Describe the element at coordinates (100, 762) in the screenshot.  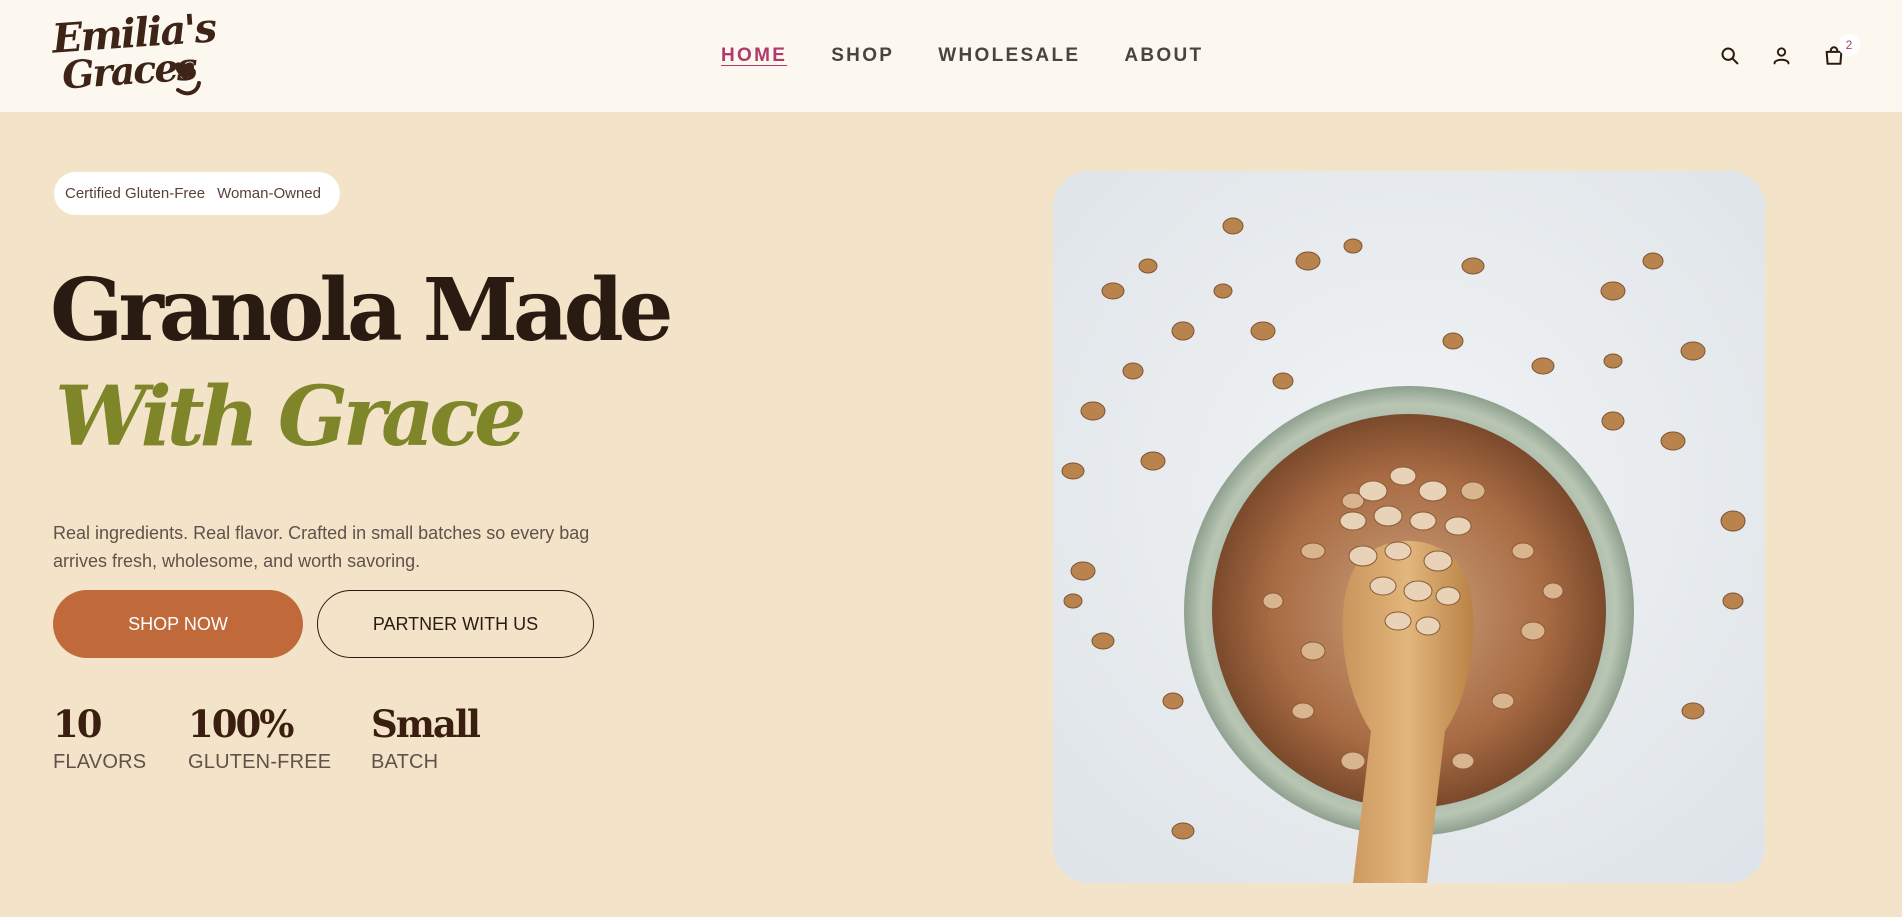
I see `stat-label: FLAVORS` at that location.